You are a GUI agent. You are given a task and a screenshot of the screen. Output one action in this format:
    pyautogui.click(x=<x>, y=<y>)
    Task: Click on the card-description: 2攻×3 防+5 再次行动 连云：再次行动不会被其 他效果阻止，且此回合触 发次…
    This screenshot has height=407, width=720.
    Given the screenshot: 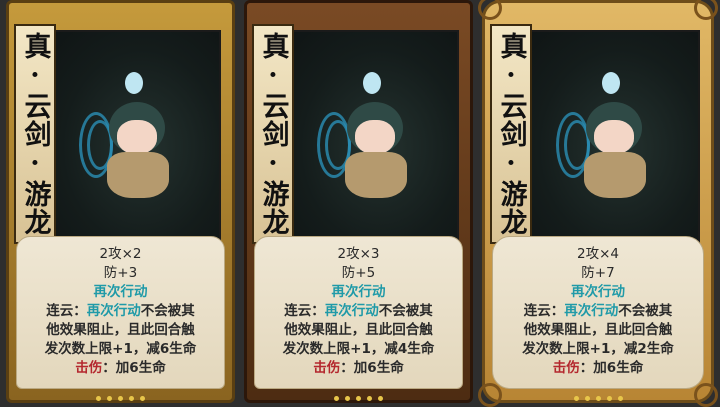 What is the action you would take?
    pyautogui.click(x=358, y=312)
    